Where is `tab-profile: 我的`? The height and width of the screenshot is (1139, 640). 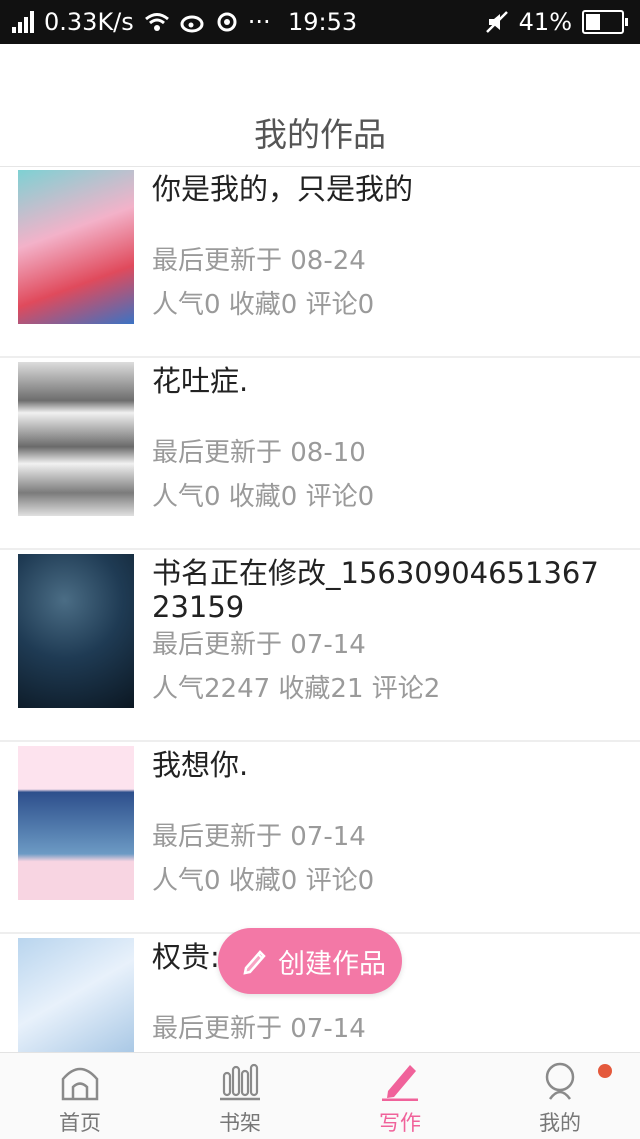 tab-profile: 我的 is located at coordinates (560, 1096).